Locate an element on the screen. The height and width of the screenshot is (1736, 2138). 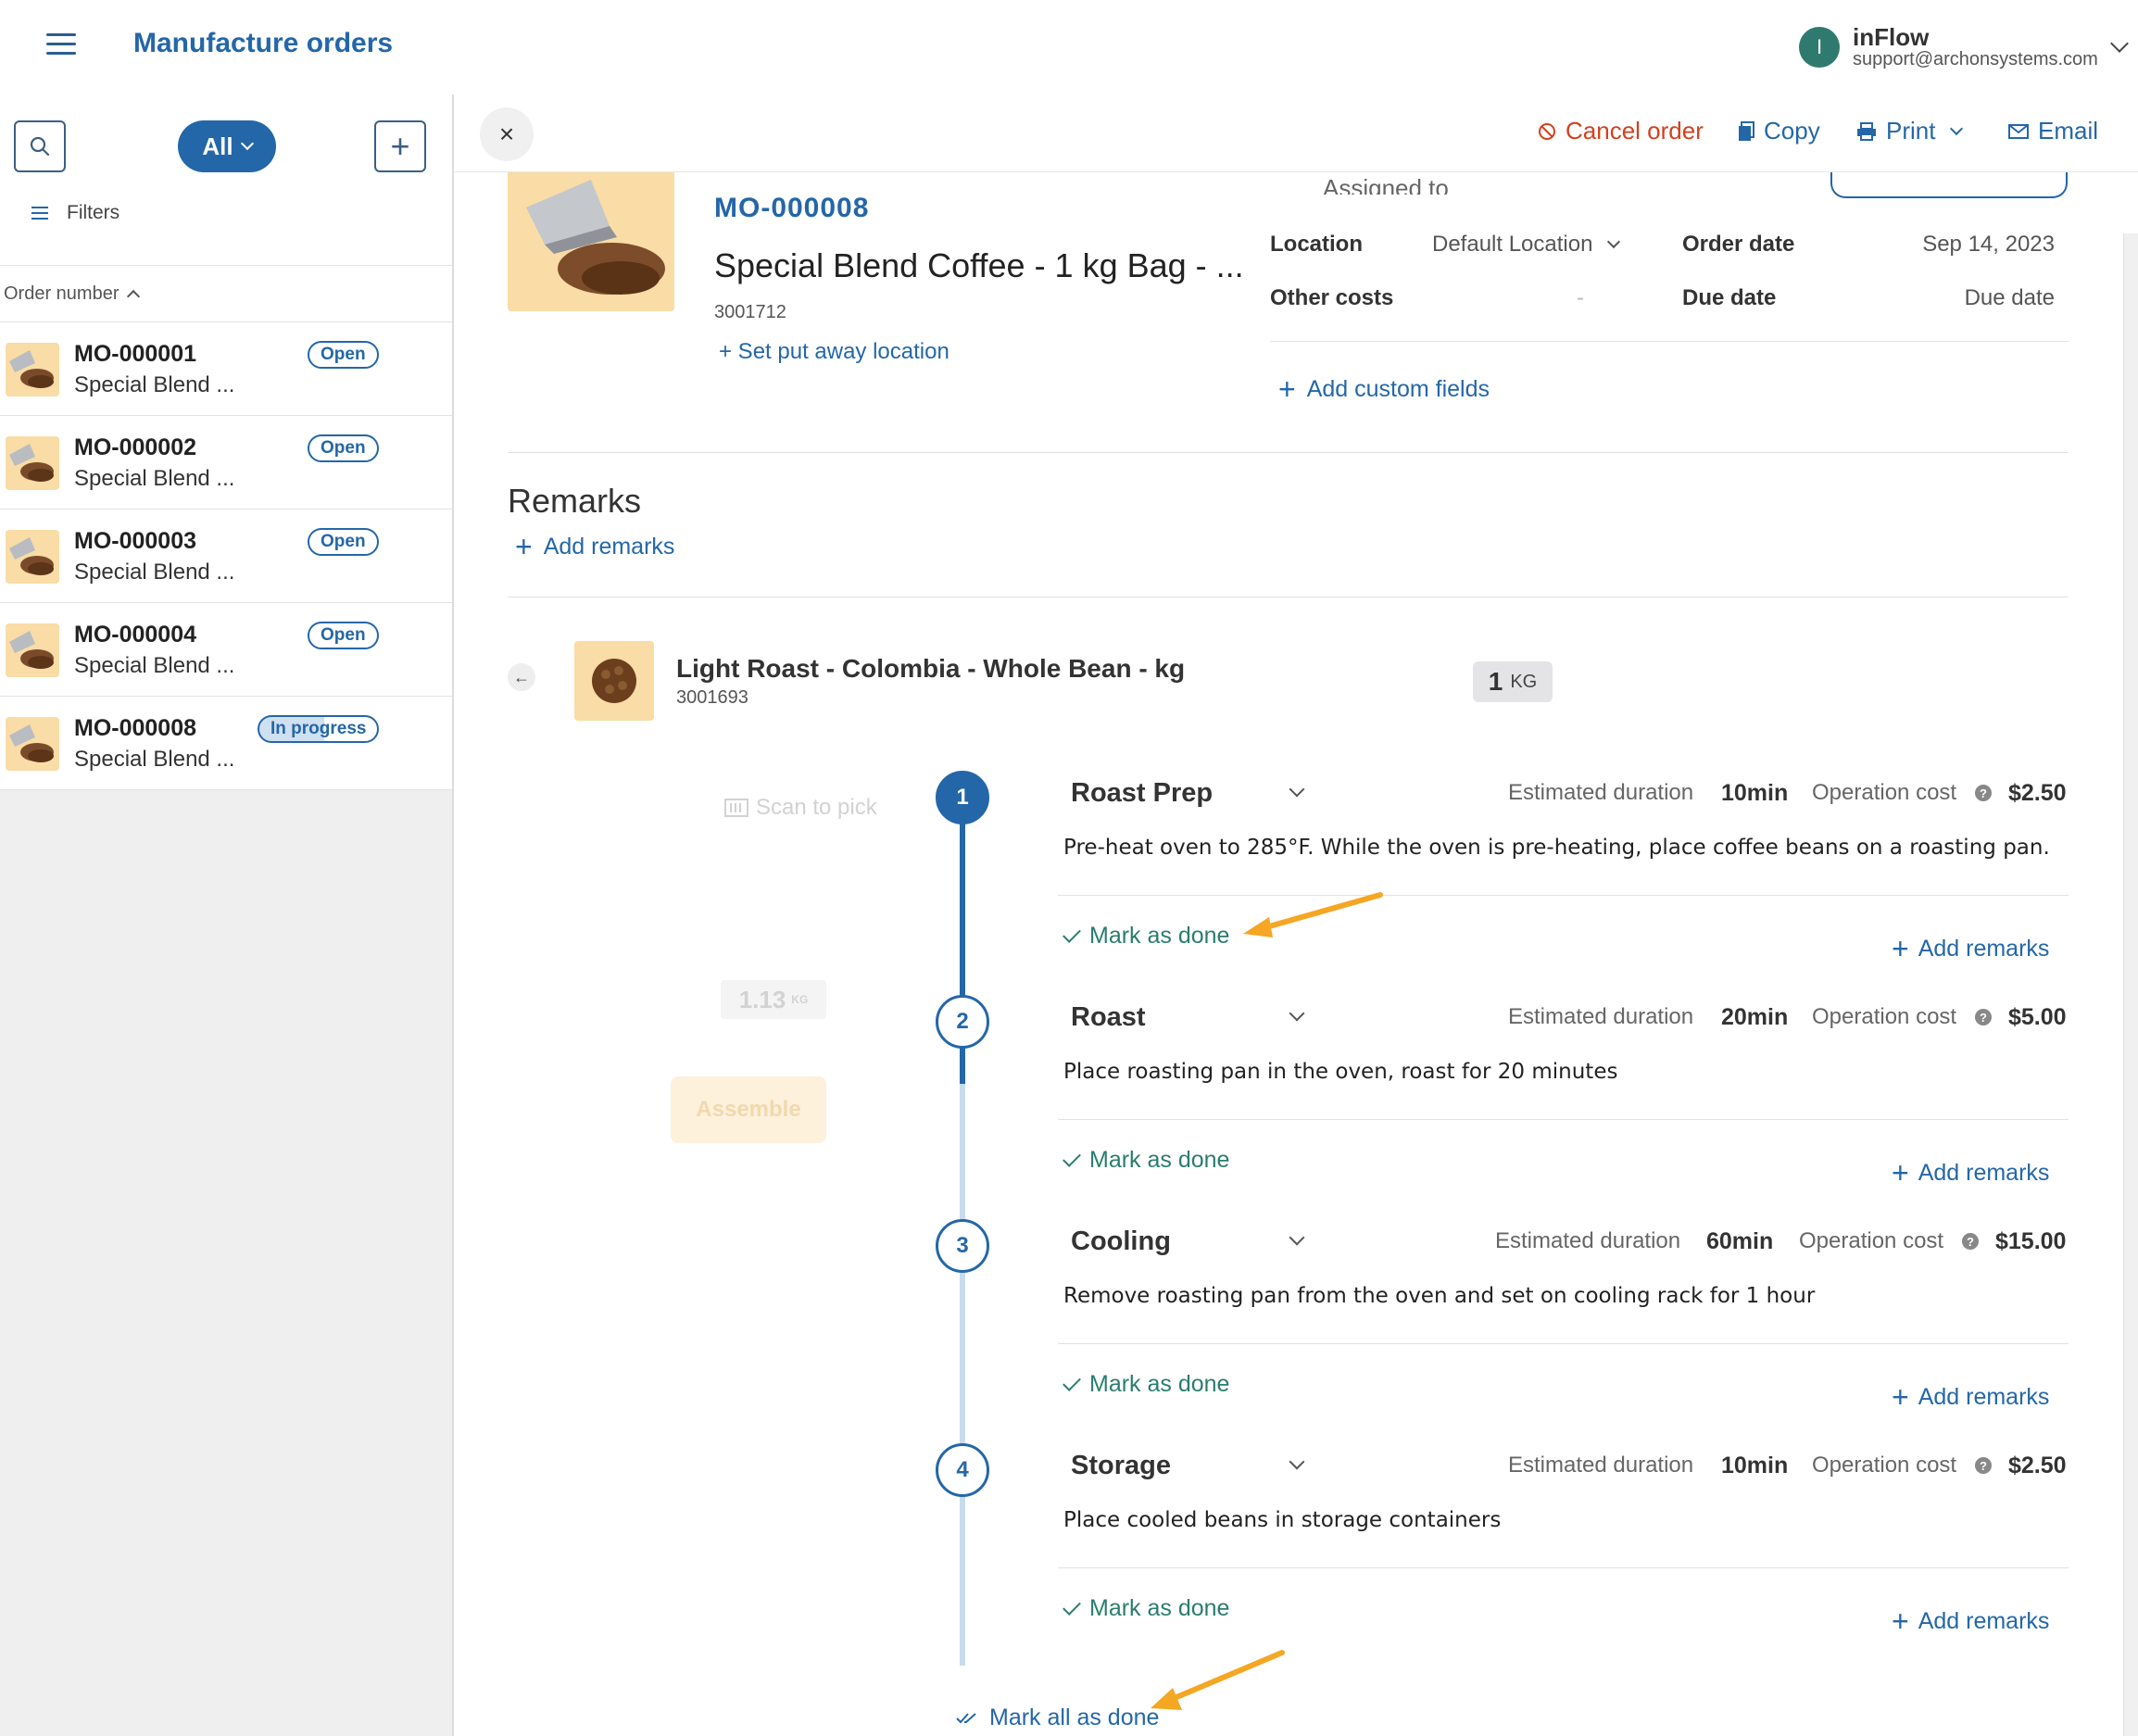
estimated-duration-value: 60min is located at coordinates (1739, 1241).